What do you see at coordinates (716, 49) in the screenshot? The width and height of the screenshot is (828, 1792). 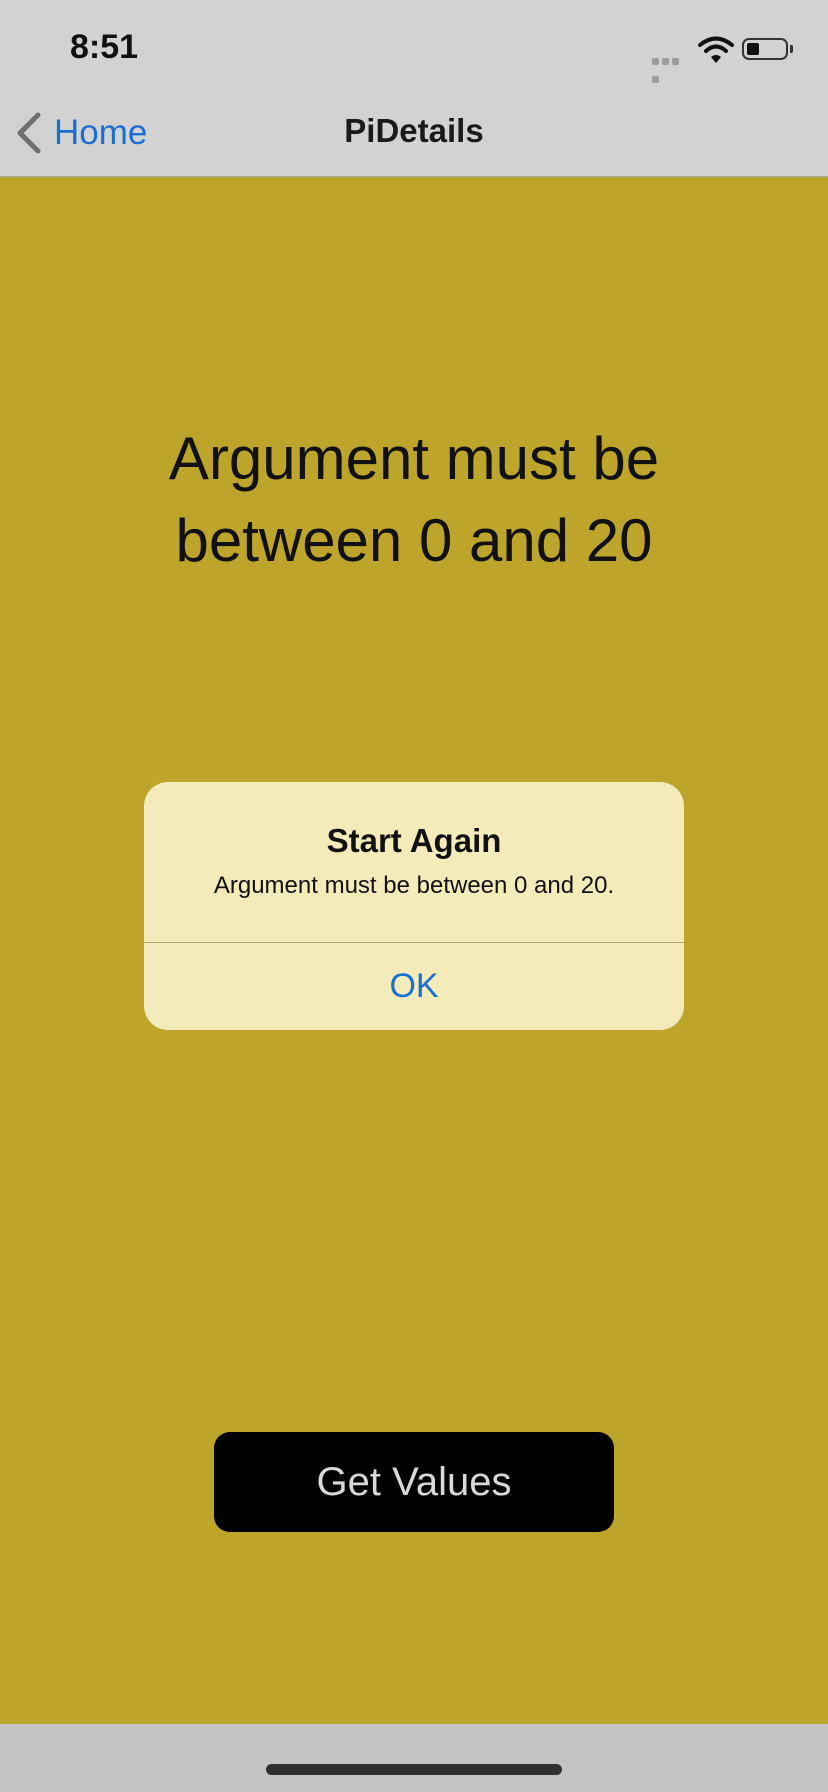 I see `wifi-icon` at bounding box center [716, 49].